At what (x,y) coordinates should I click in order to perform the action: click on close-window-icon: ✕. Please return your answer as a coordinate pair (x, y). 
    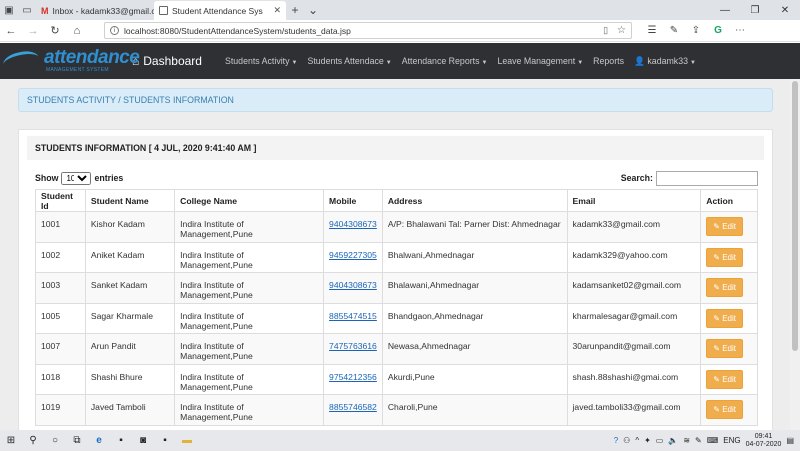
    Looking at the image, I should click on (785, 10).